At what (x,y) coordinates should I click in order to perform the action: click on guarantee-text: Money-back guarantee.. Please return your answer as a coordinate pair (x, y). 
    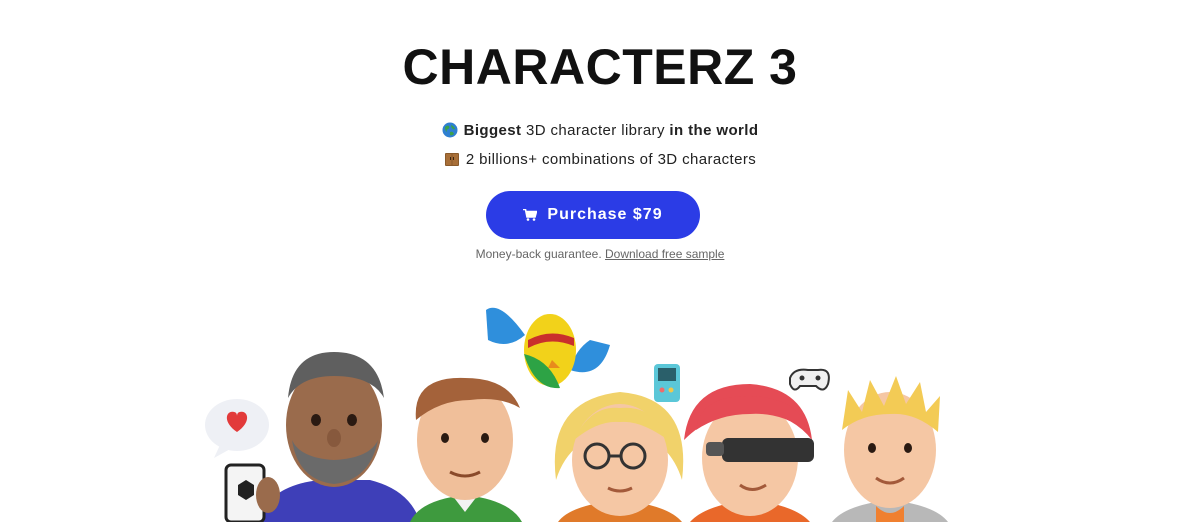
    Looking at the image, I should click on (540, 254).